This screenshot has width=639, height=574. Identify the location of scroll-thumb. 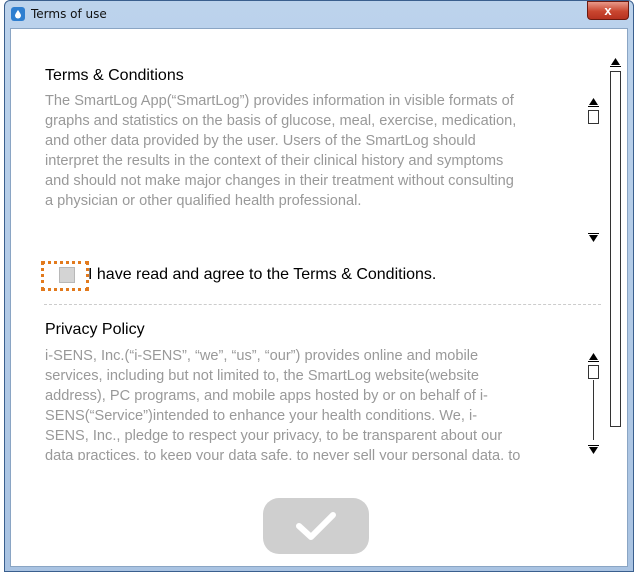
(615, 249).